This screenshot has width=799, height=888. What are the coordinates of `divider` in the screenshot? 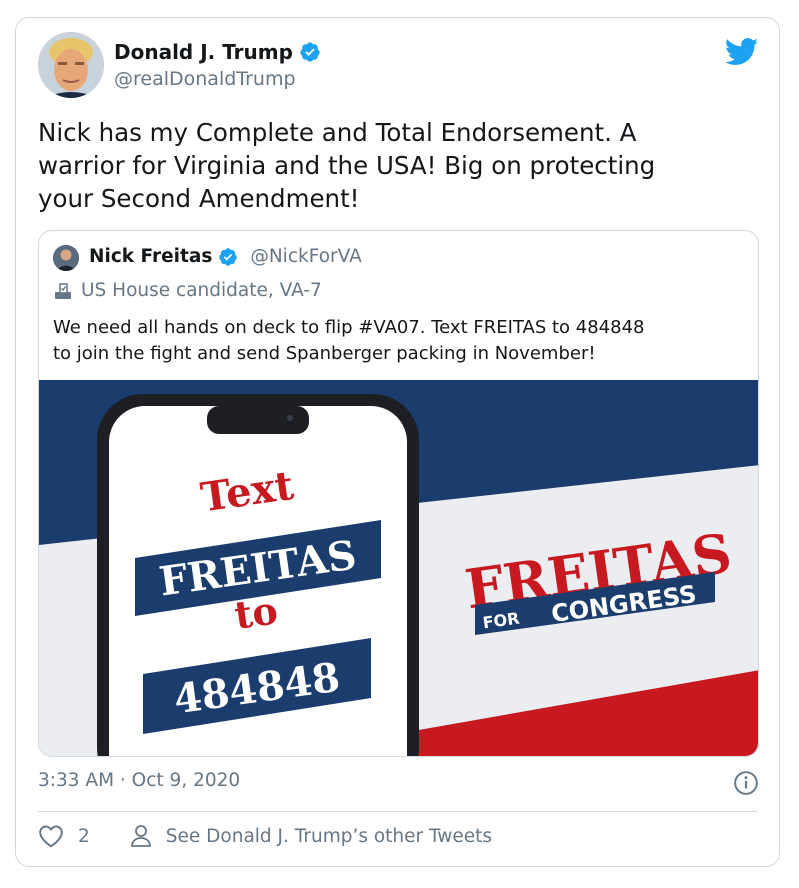 It's located at (397, 811).